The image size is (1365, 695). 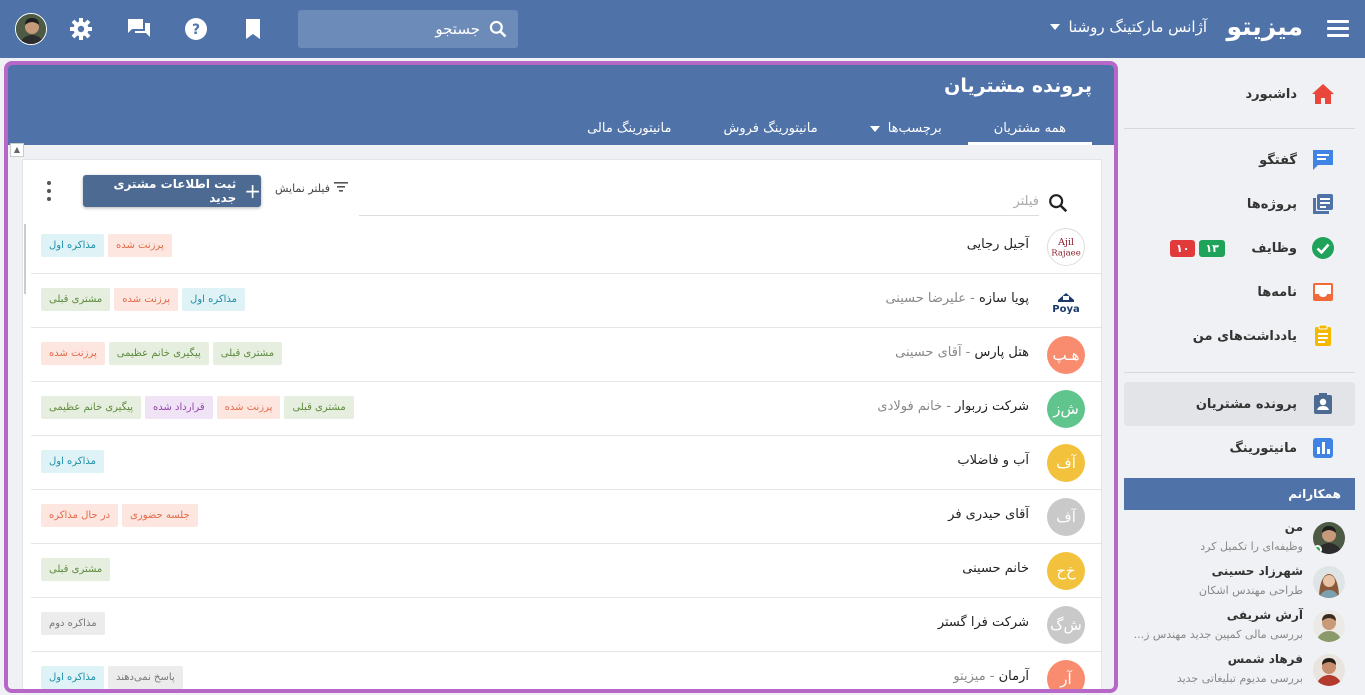 I want to click on company-name: خانم حسینی, so click(x=995, y=568).